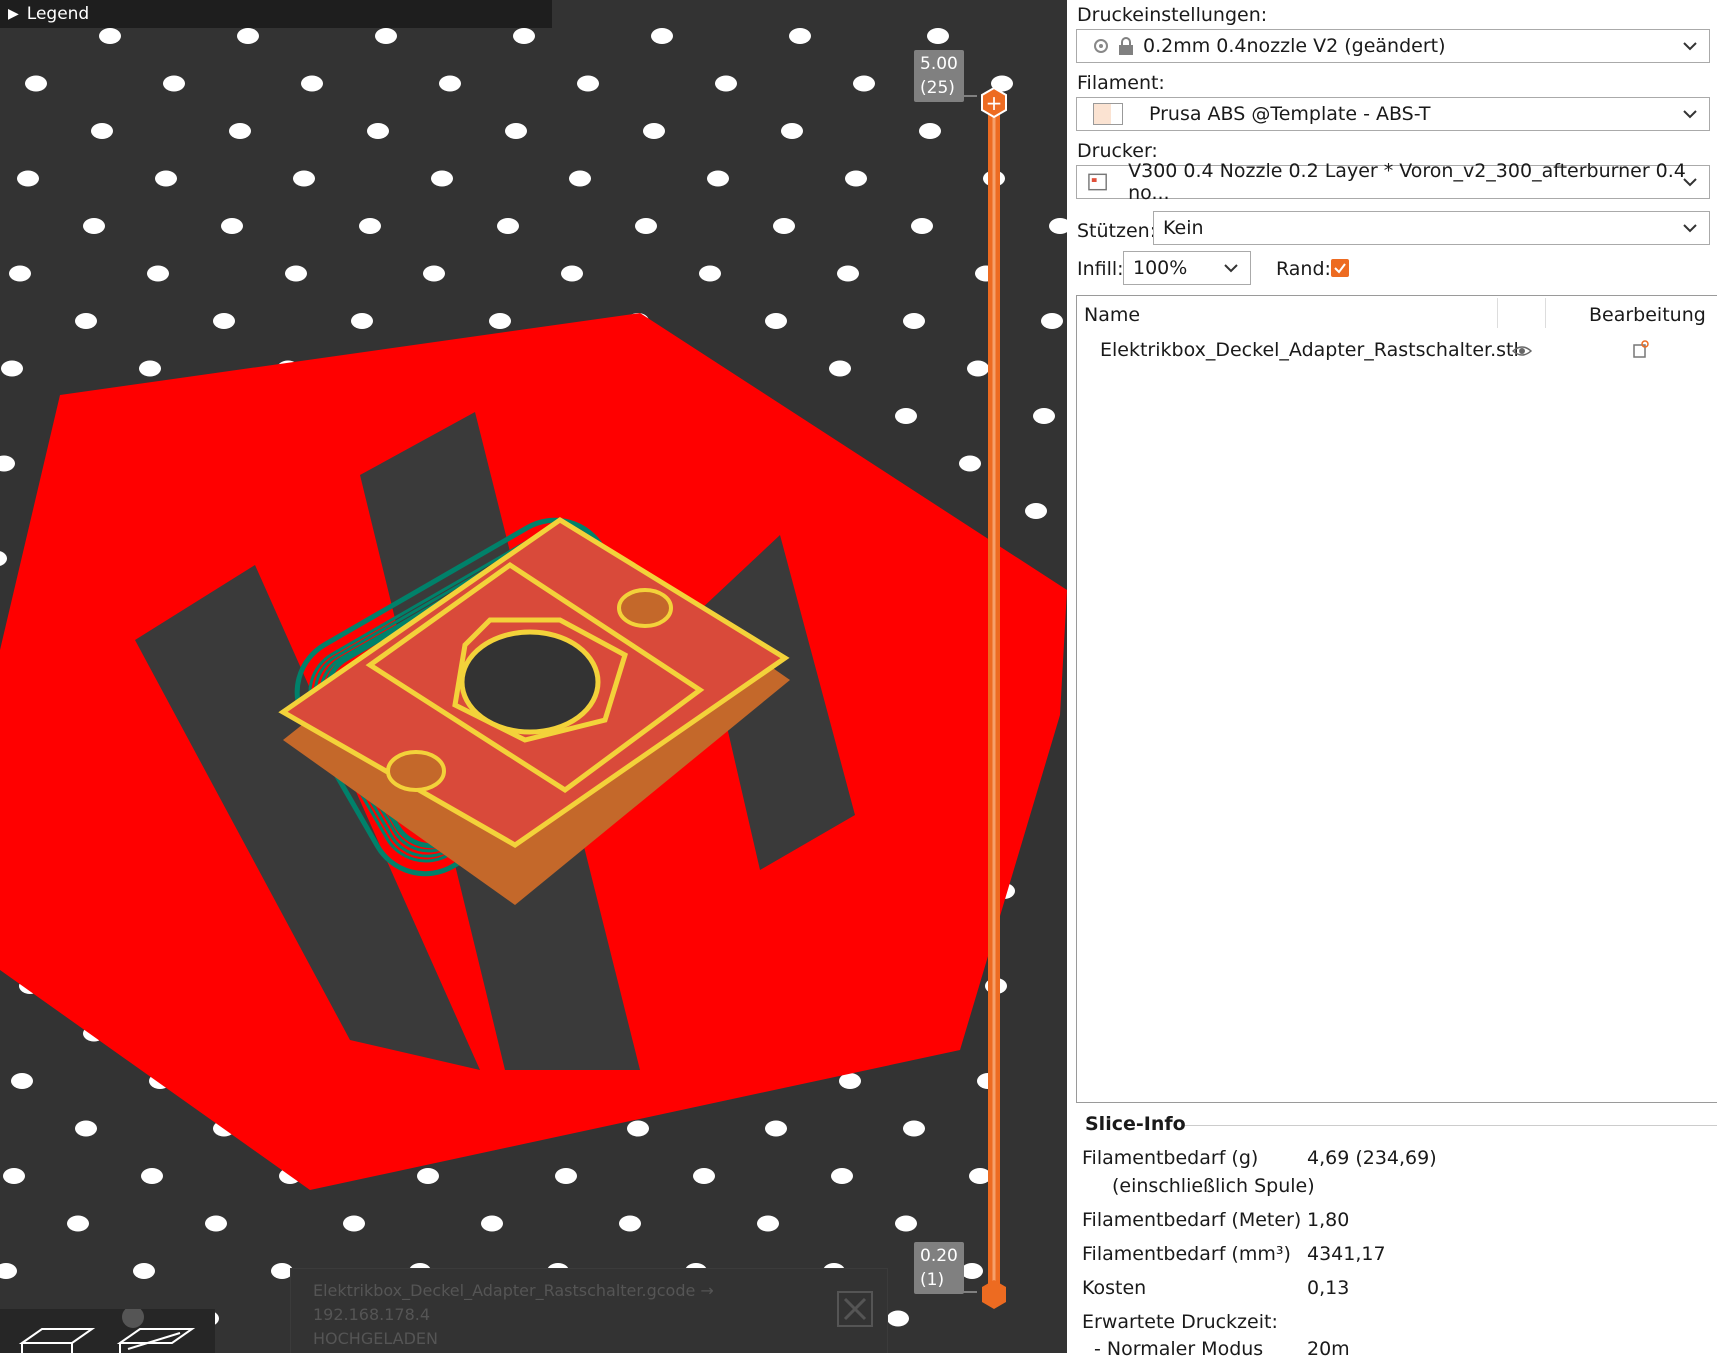  I want to click on print-time-label: Erwartete Druckzeit:, so click(1180, 1322).